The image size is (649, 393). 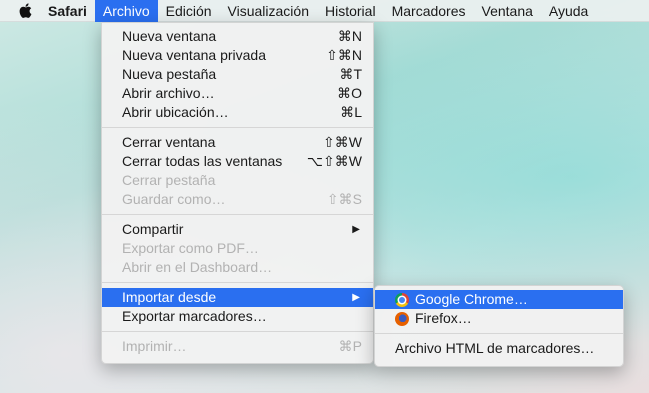 What do you see at coordinates (402, 300) in the screenshot?
I see `chrome-icon` at bounding box center [402, 300].